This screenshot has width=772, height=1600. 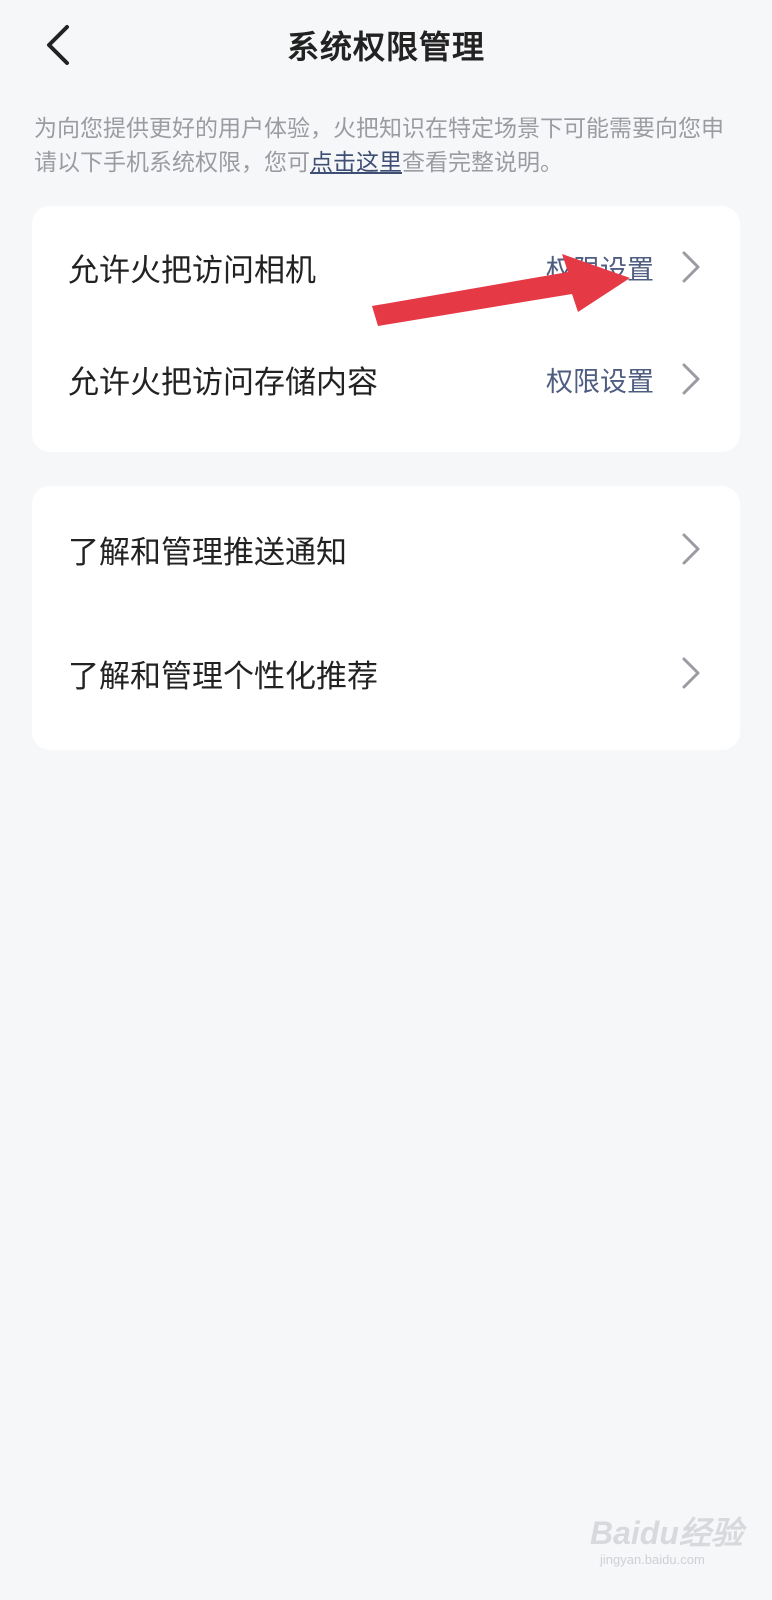 What do you see at coordinates (356, 163) in the screenshot?
I see `full-explanation-link: 点击这里` at bounding box center [356, 163].